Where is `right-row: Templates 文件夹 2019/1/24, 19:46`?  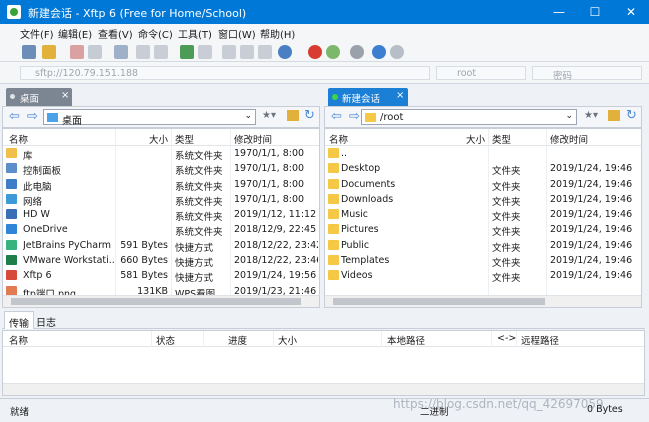
right-row: Templates 文件夹 2019/1/24, 19:46 is located at coordinates (483, 261).